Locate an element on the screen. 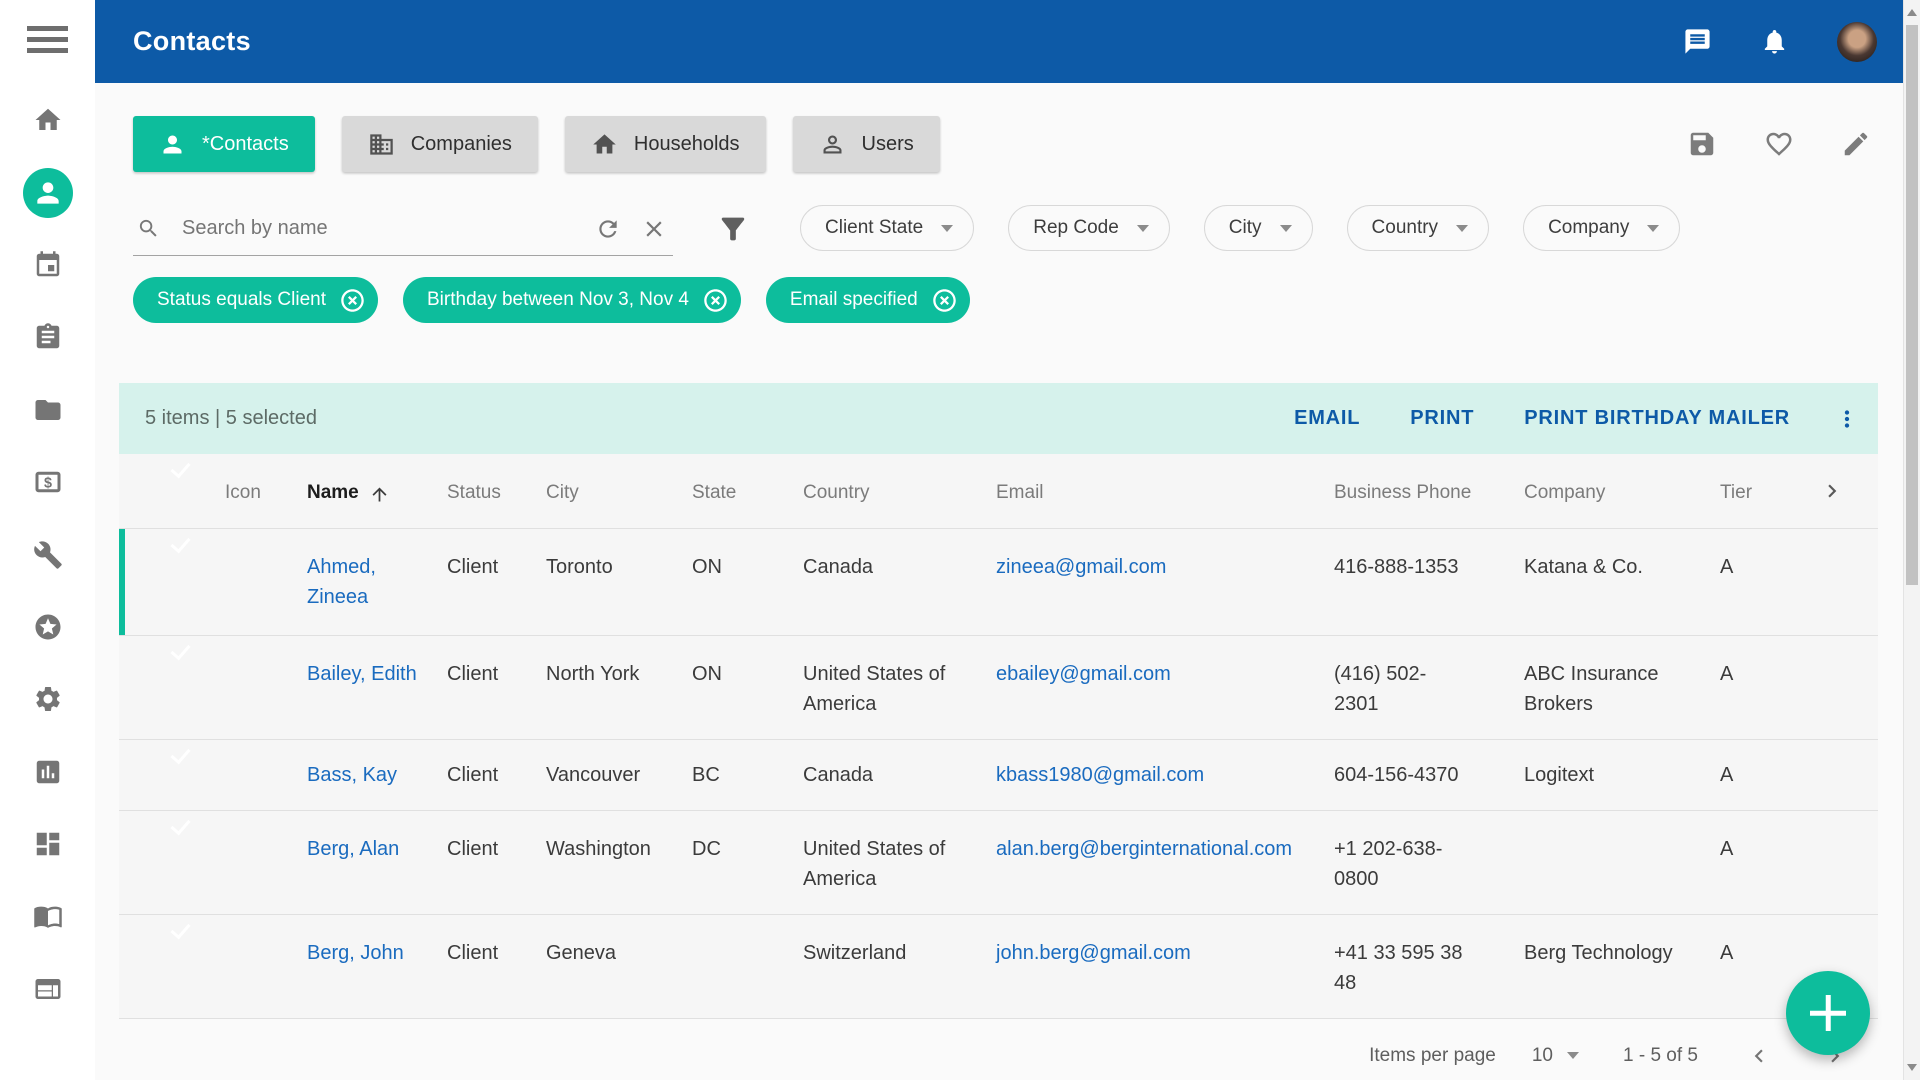 The width and height of the screenshot is (1920, 1080). sidebar-item-settings is located at coordinates (47, 699).